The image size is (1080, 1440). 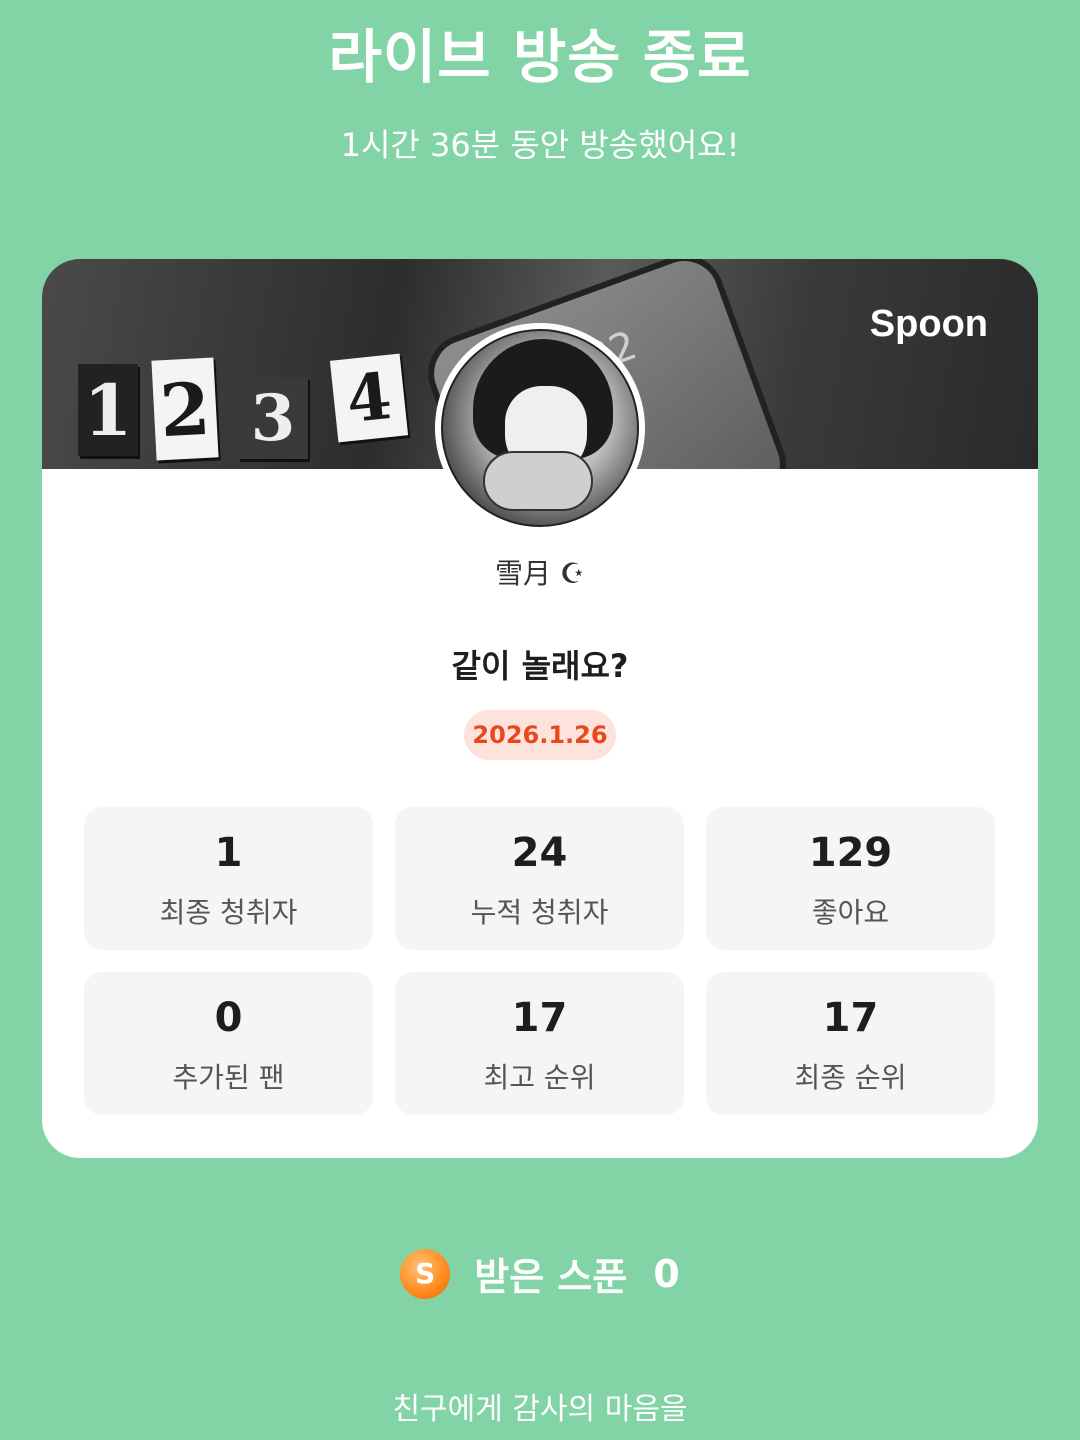 I want to click on room-title: 같이 놀래요?, so click(x=540, y=666).